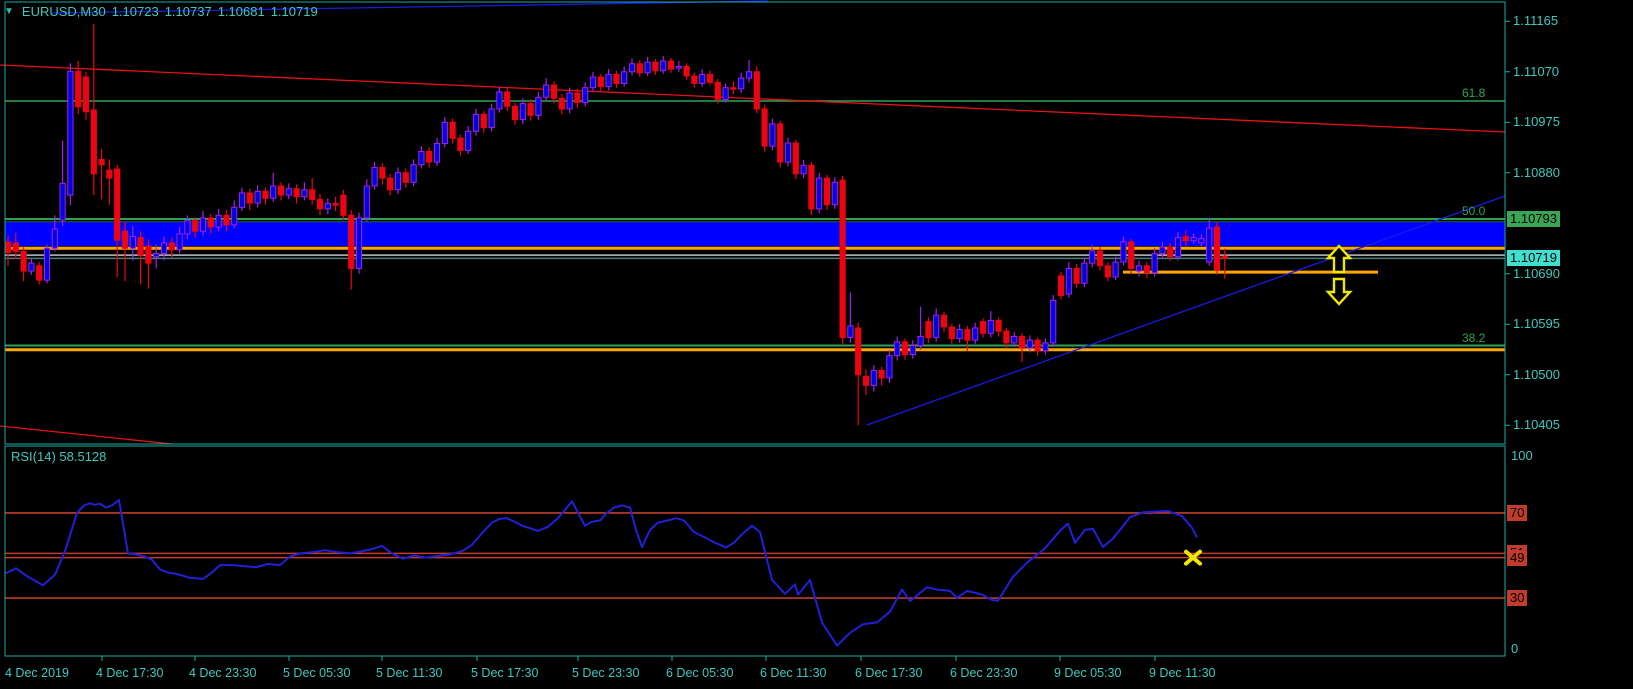 Image resolution: width=1633 pixels, height=689 pixels. Describe the element at coordinates (317, 673) in the screenshot. I see `time-axis-label: 5 Dec 05:30` at that location.